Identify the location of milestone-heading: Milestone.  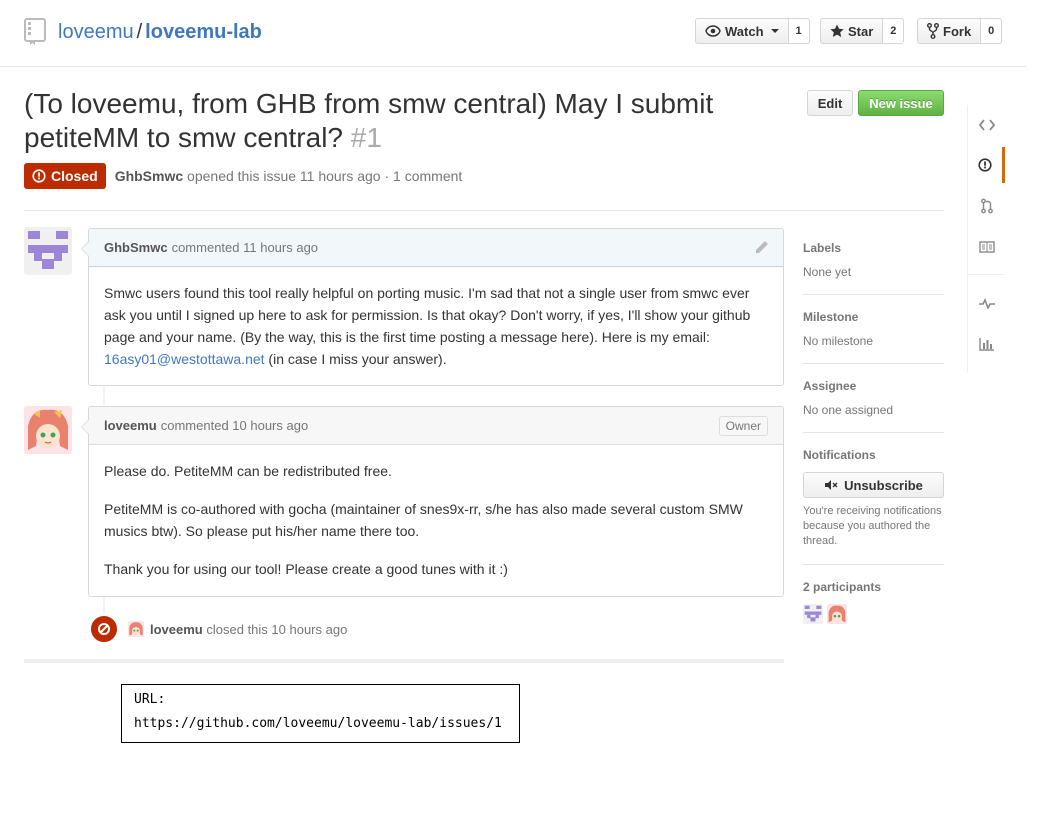
(831, 317).